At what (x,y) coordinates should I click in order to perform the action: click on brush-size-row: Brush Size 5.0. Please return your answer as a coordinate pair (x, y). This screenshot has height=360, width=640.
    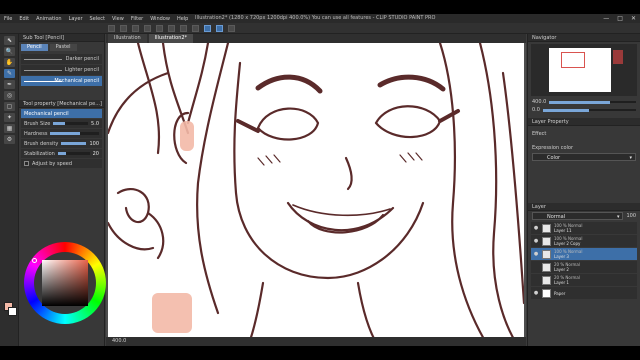
    Looking at the image, I should click on (61, 123).